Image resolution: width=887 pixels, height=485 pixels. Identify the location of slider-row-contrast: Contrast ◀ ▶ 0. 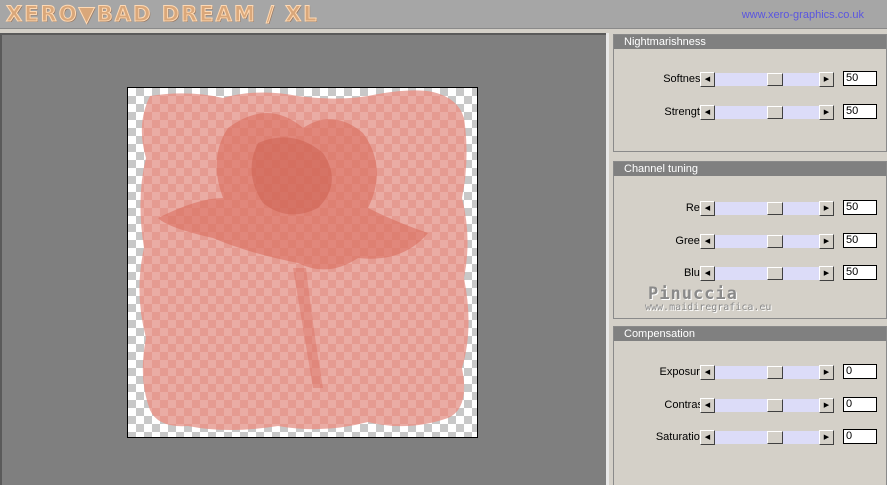
(750, 405).